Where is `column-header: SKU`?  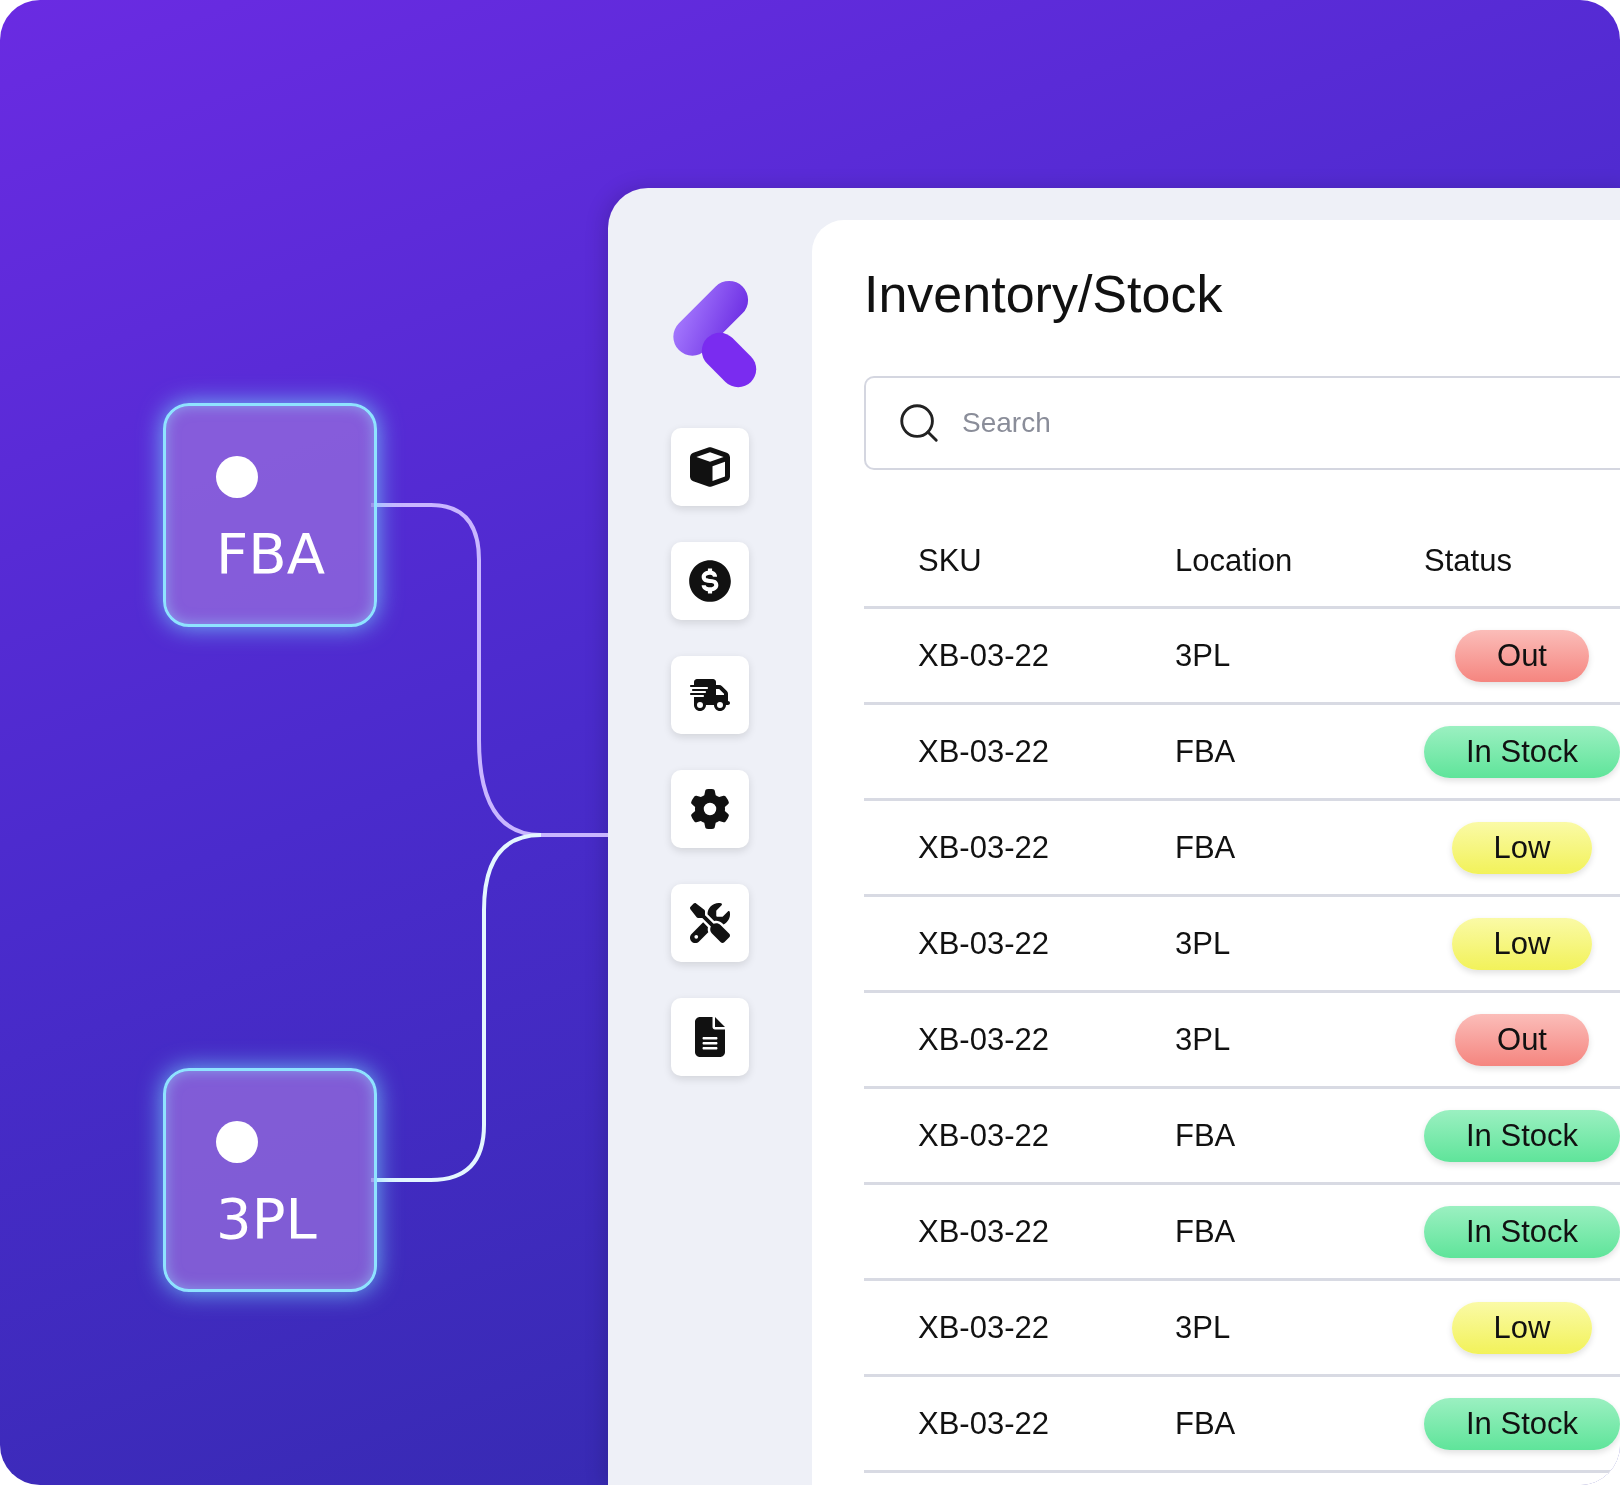
column-header: SKU is located at coordinates (950, 561).